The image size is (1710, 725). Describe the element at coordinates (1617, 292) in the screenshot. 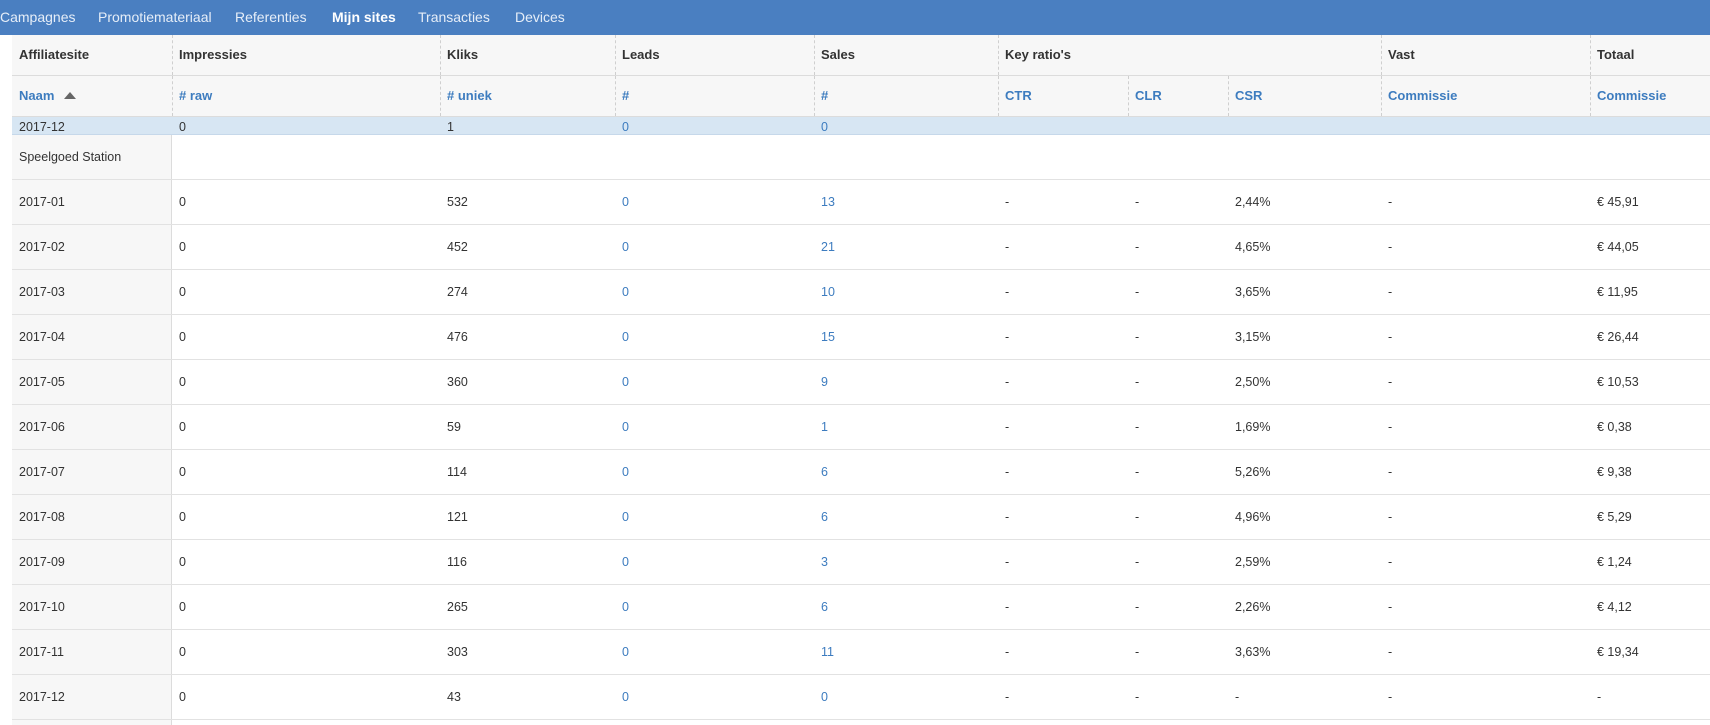

I see `cell-totaal-commissie: € 11,95` at that location.